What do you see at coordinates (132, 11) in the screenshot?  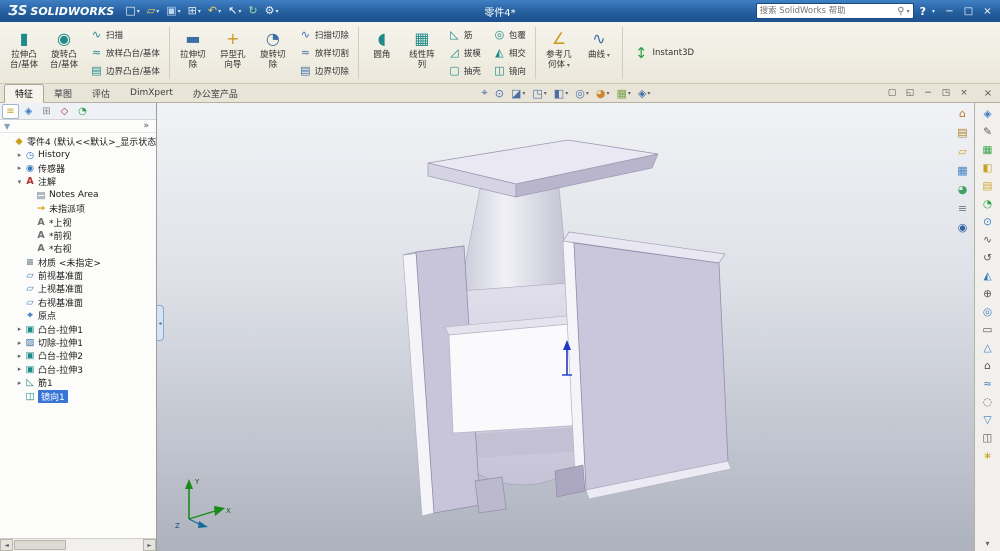 I see `new-document-button: □ ▾` at bounding box center [132, 11].